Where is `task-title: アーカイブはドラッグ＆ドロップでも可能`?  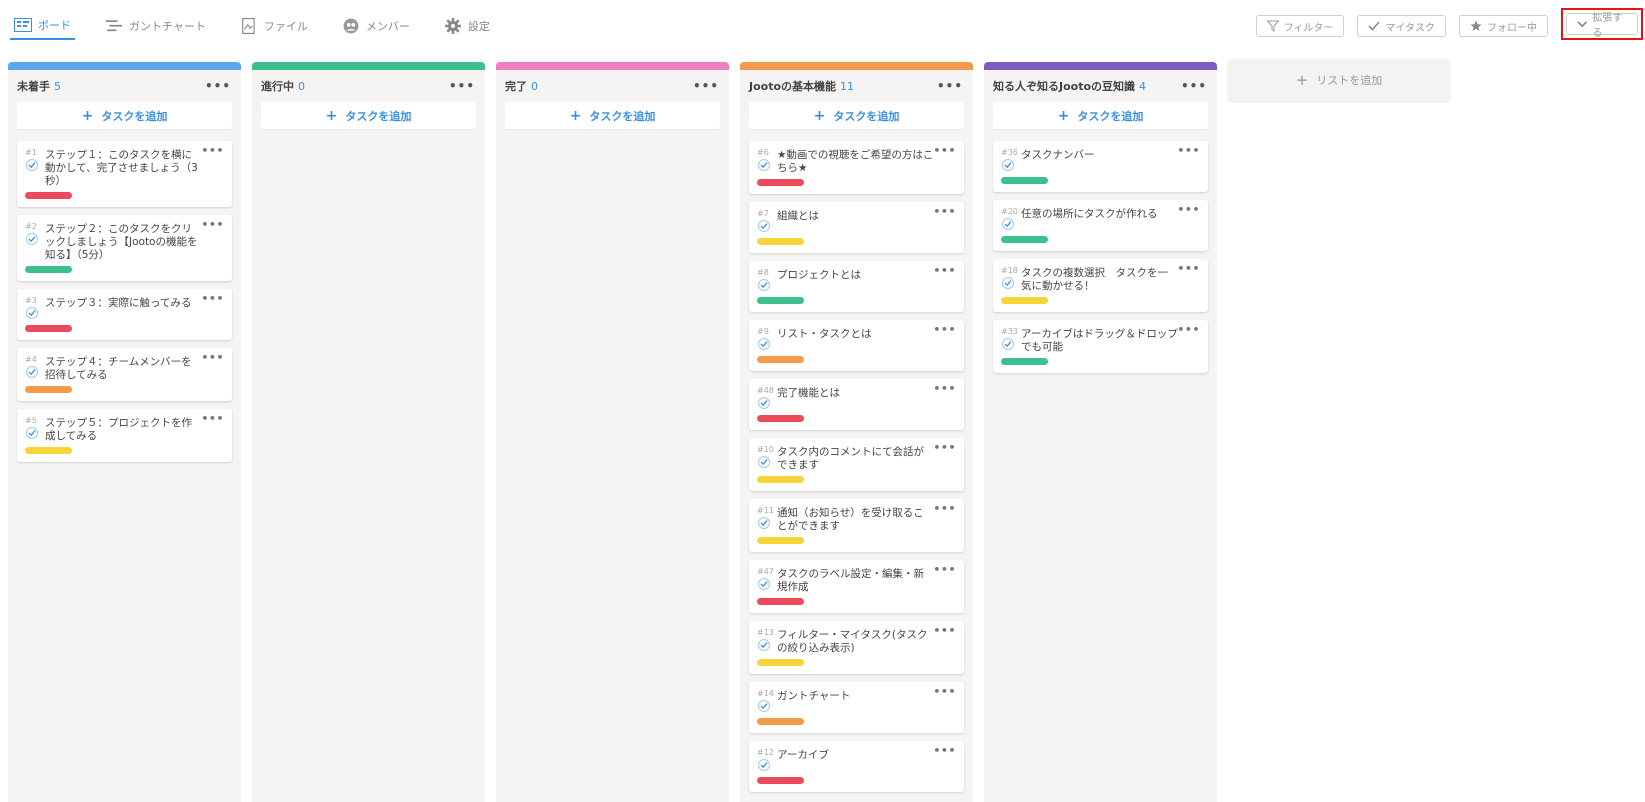
task-title: アーカイブはドラッグ＆ドロップでも可能 is located at coordinates (1099, 340).